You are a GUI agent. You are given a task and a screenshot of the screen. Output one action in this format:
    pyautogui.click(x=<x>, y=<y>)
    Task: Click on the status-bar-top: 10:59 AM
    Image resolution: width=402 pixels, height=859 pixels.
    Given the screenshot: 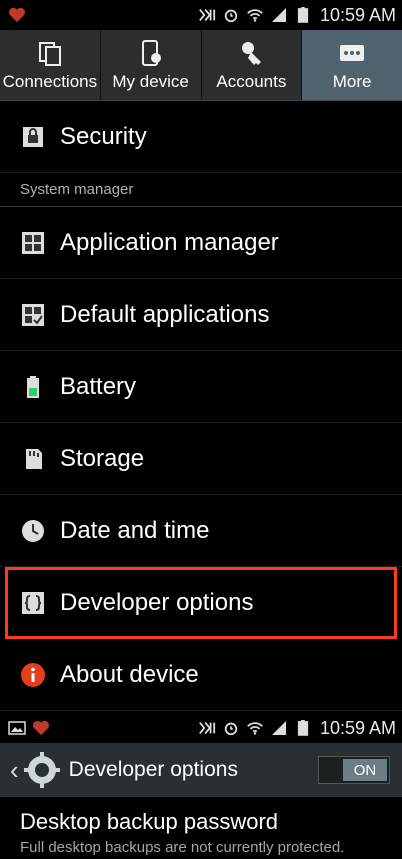 What is the action you would take?
    pyautogui.click(x=201, y=15)
    